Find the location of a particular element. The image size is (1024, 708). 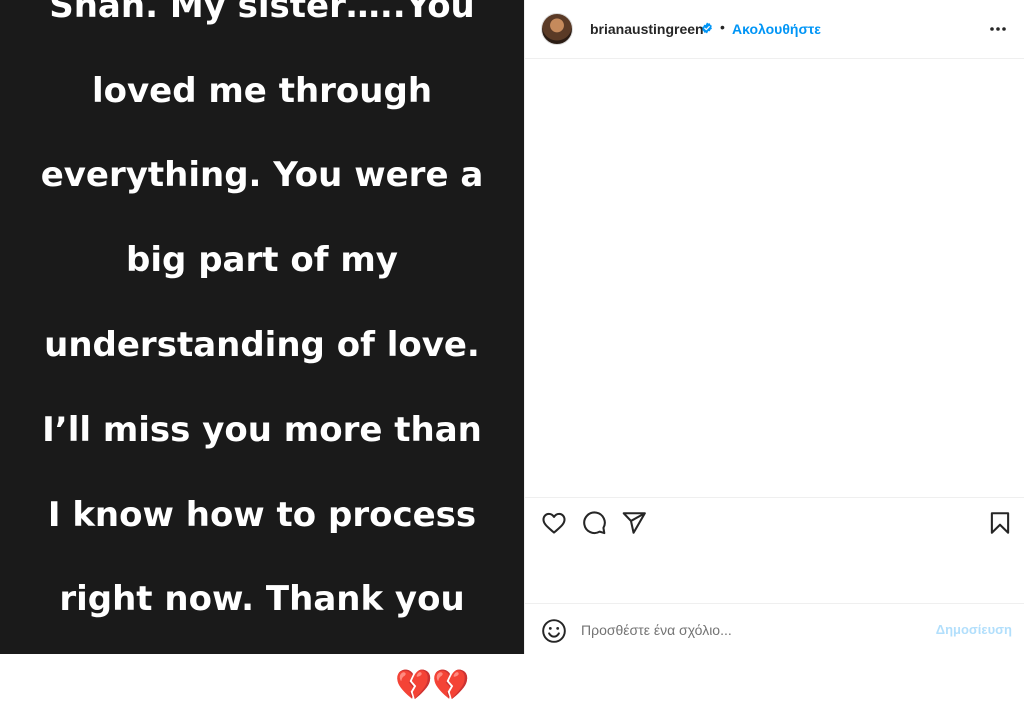

add-comment-section: Δημοσίευση is located at coordinates (774, 629).